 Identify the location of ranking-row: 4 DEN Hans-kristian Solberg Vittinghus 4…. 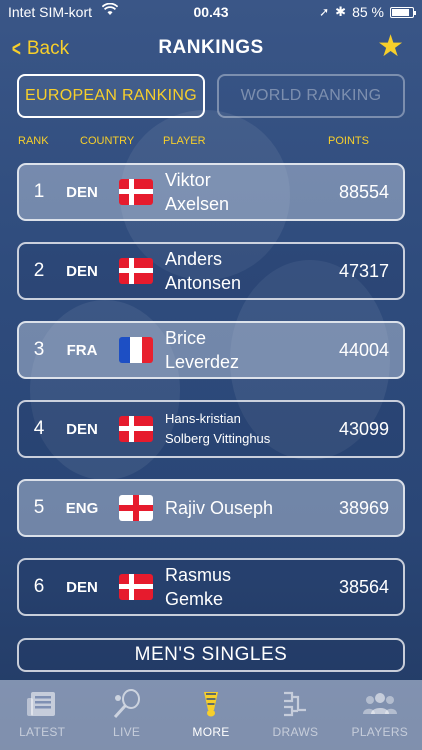
(211, 429).